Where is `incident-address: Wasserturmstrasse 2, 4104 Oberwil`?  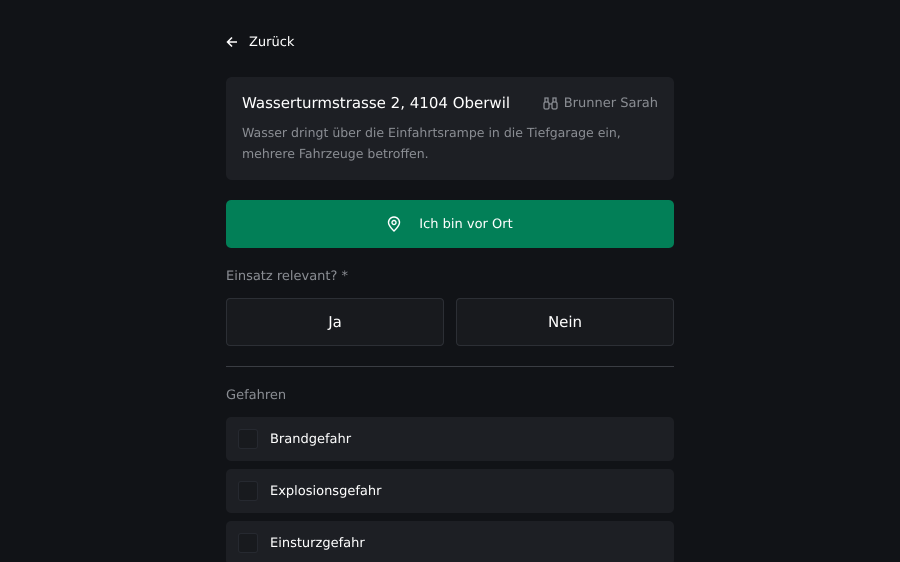
incident-address: Wasserturmstrasse 2, 4104 Oberwil is located at coordinates (376, 103).